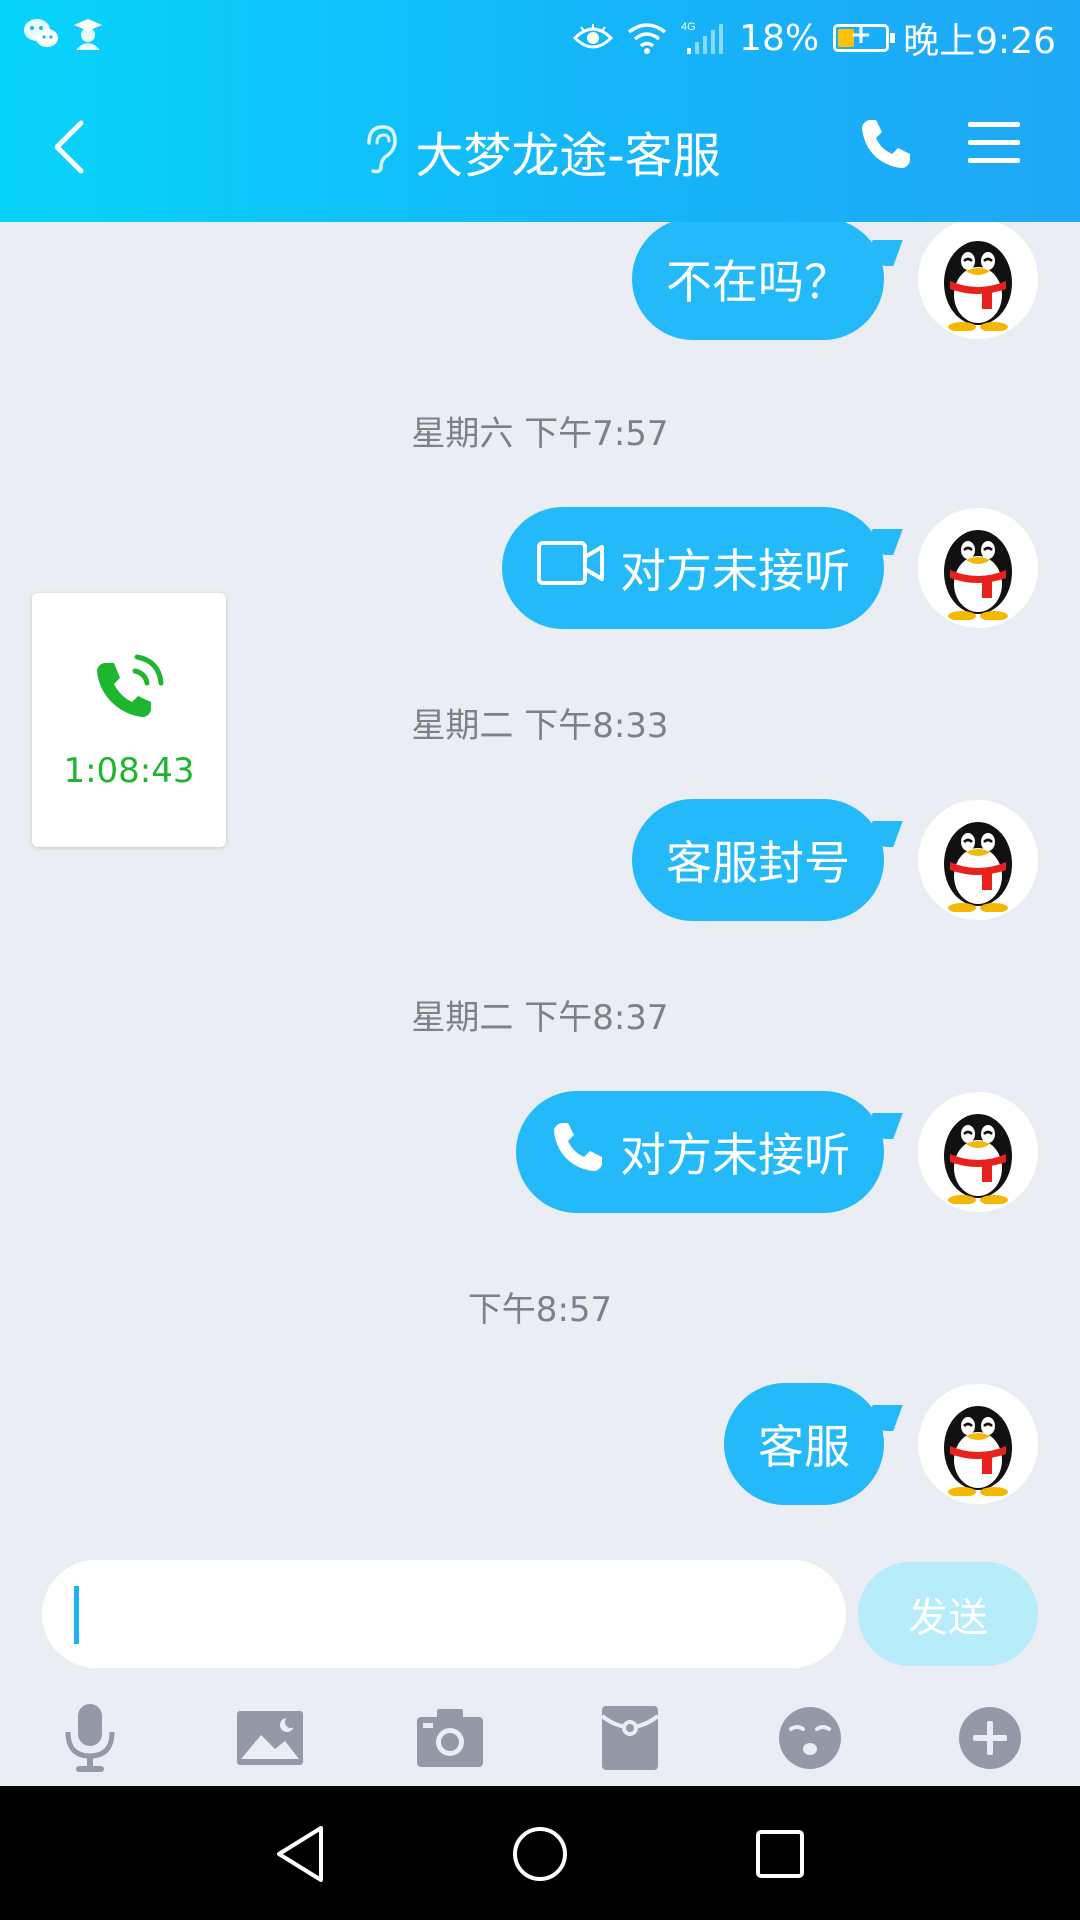  What do you see at coordinates (76, 1615) in the screenshot?
I see `text-caret` at bounding box center [76, 1615].